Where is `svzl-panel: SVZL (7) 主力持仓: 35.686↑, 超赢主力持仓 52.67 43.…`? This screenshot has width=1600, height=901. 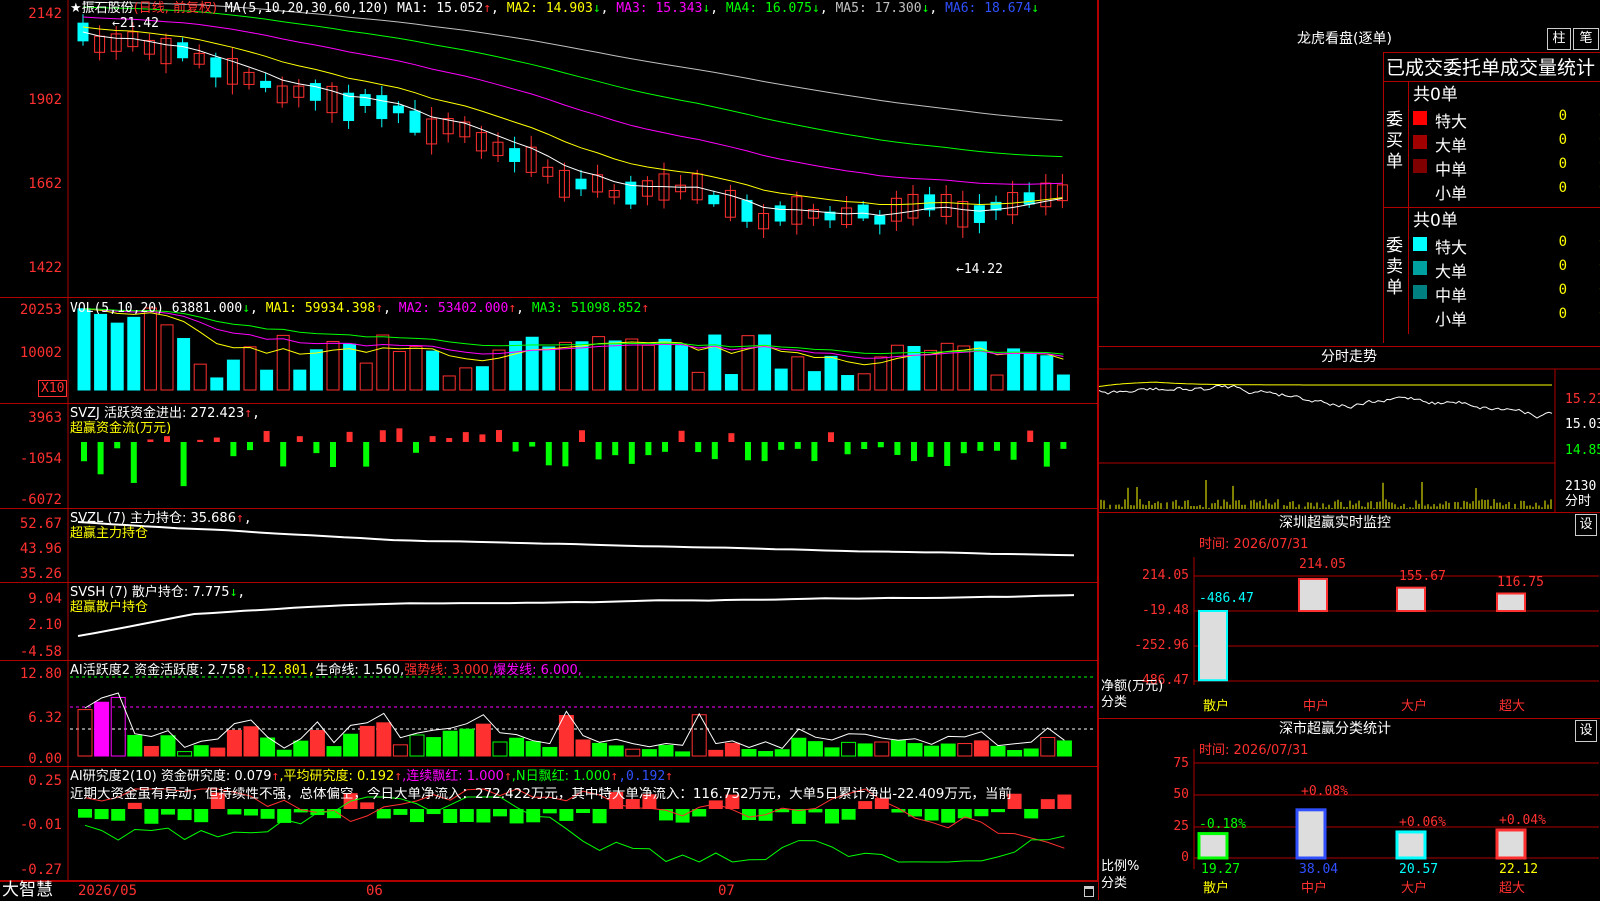 svzl-panel: SVZL (7) 主力持仓: 35.686↑, 超赢主力持仓 52.67 43.… is located at coordinates (549, 546).